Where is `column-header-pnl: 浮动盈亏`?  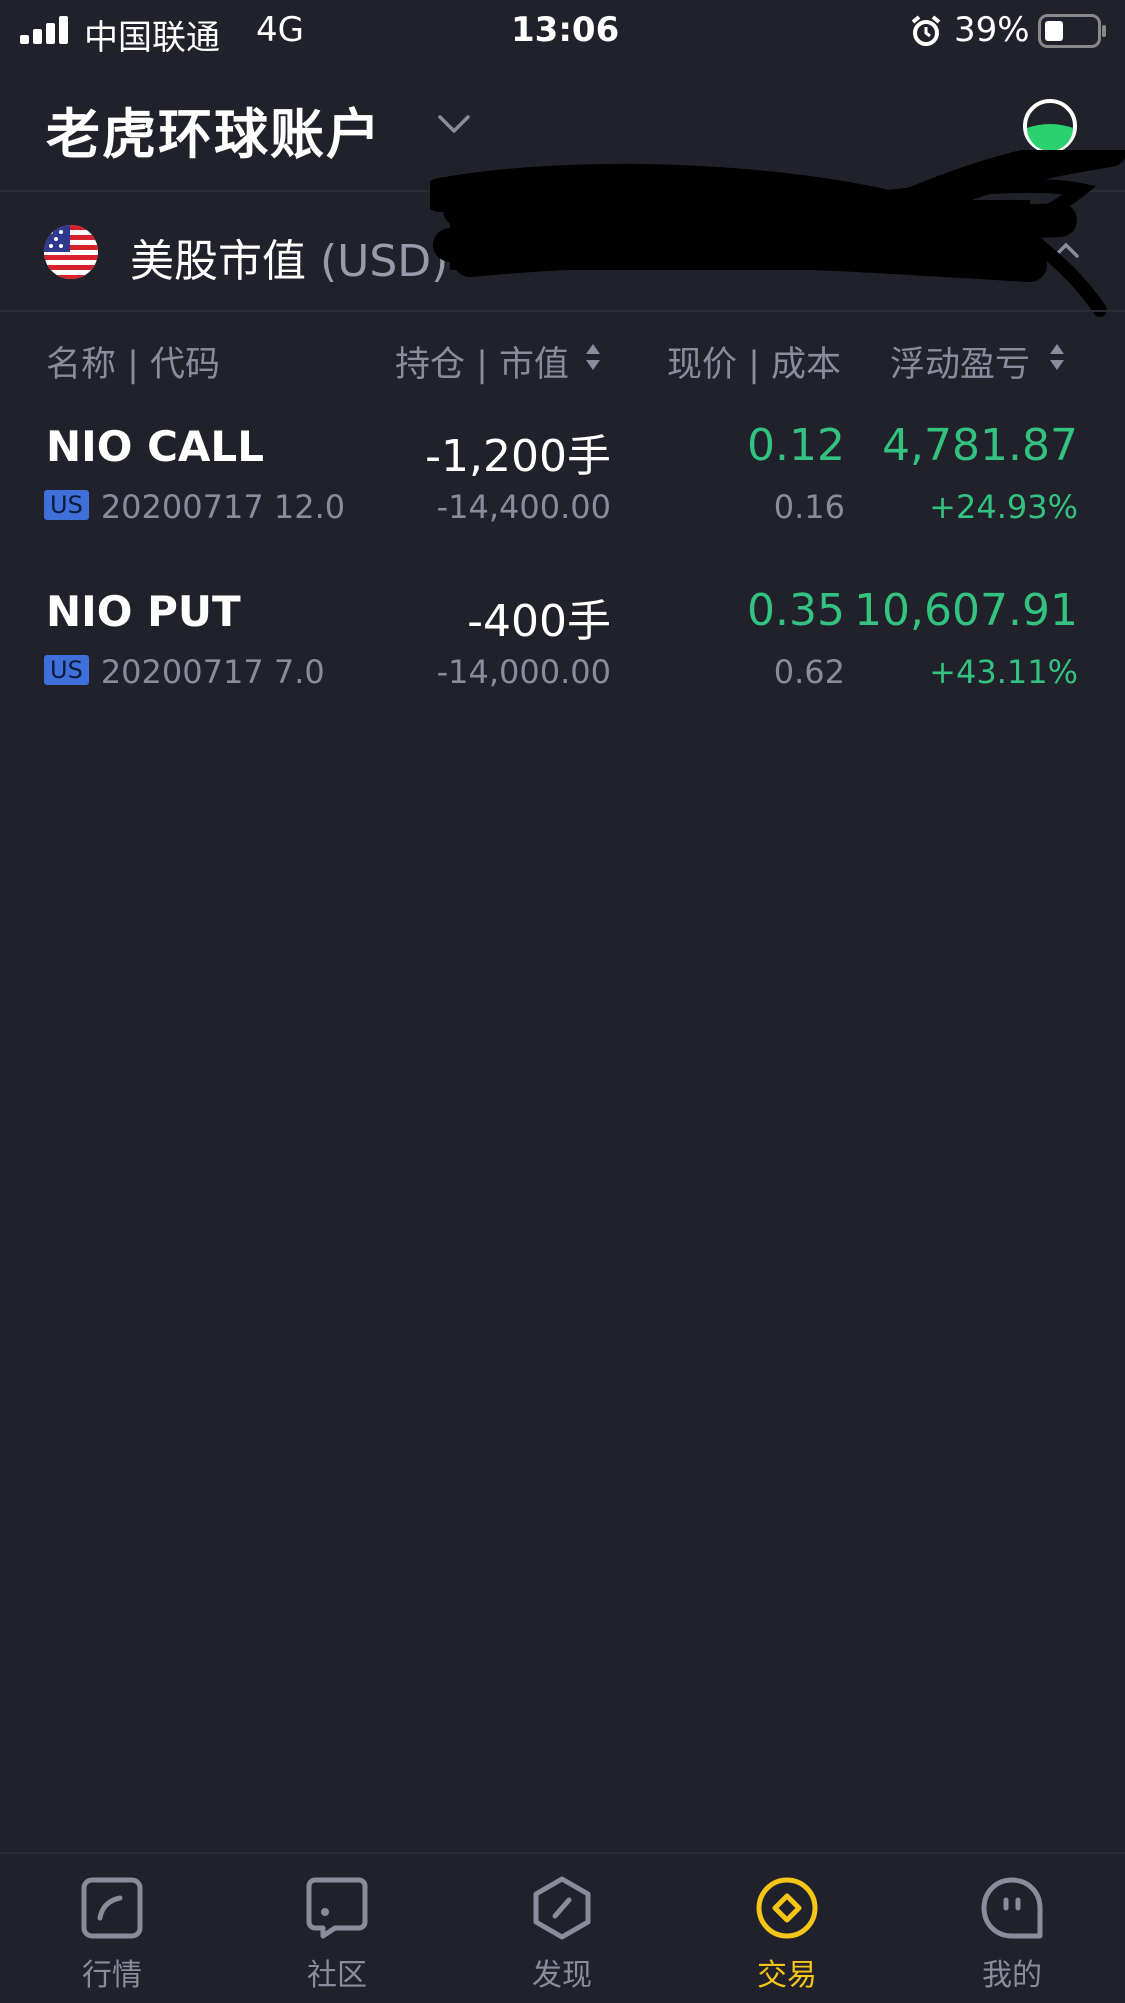 column-header-pnl: 浮动盈亏 is located at coordinates (960, 361).